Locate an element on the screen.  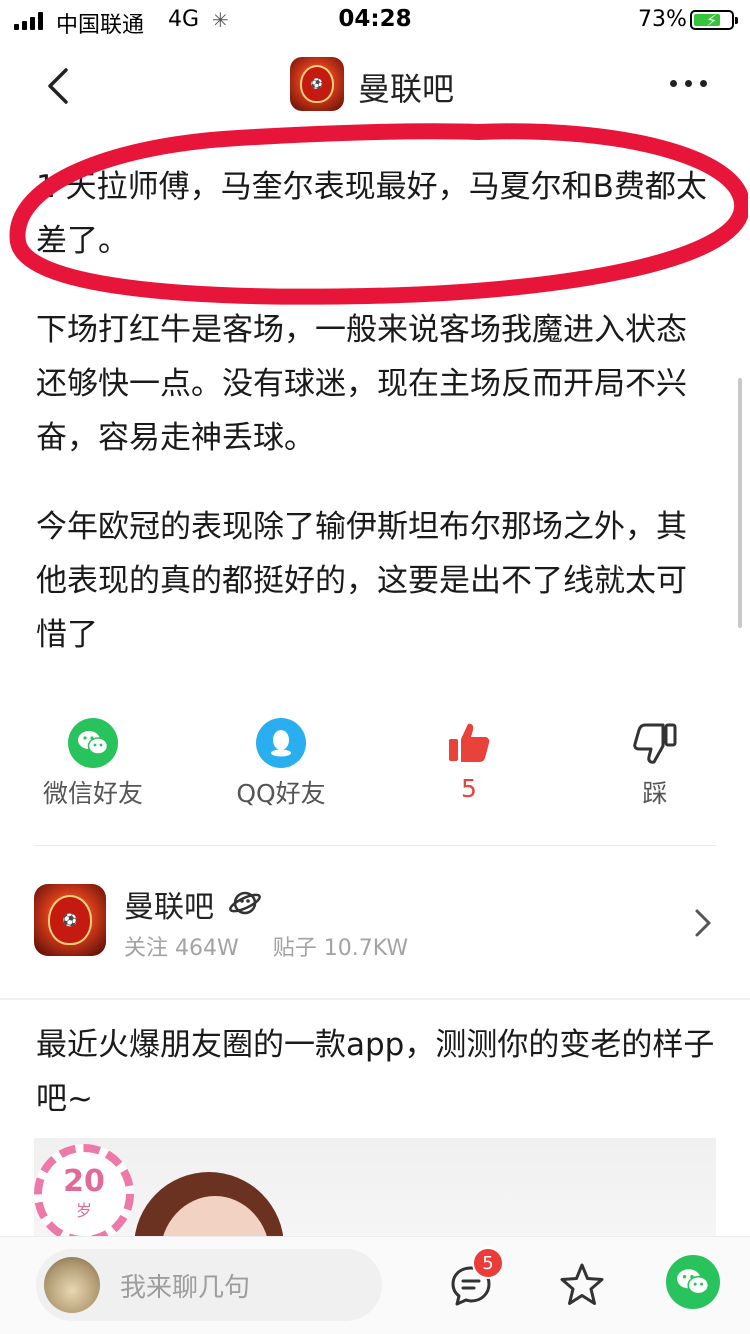
nav-bar: ⚽ 曼联吧 is located at coordinates (375, 85).